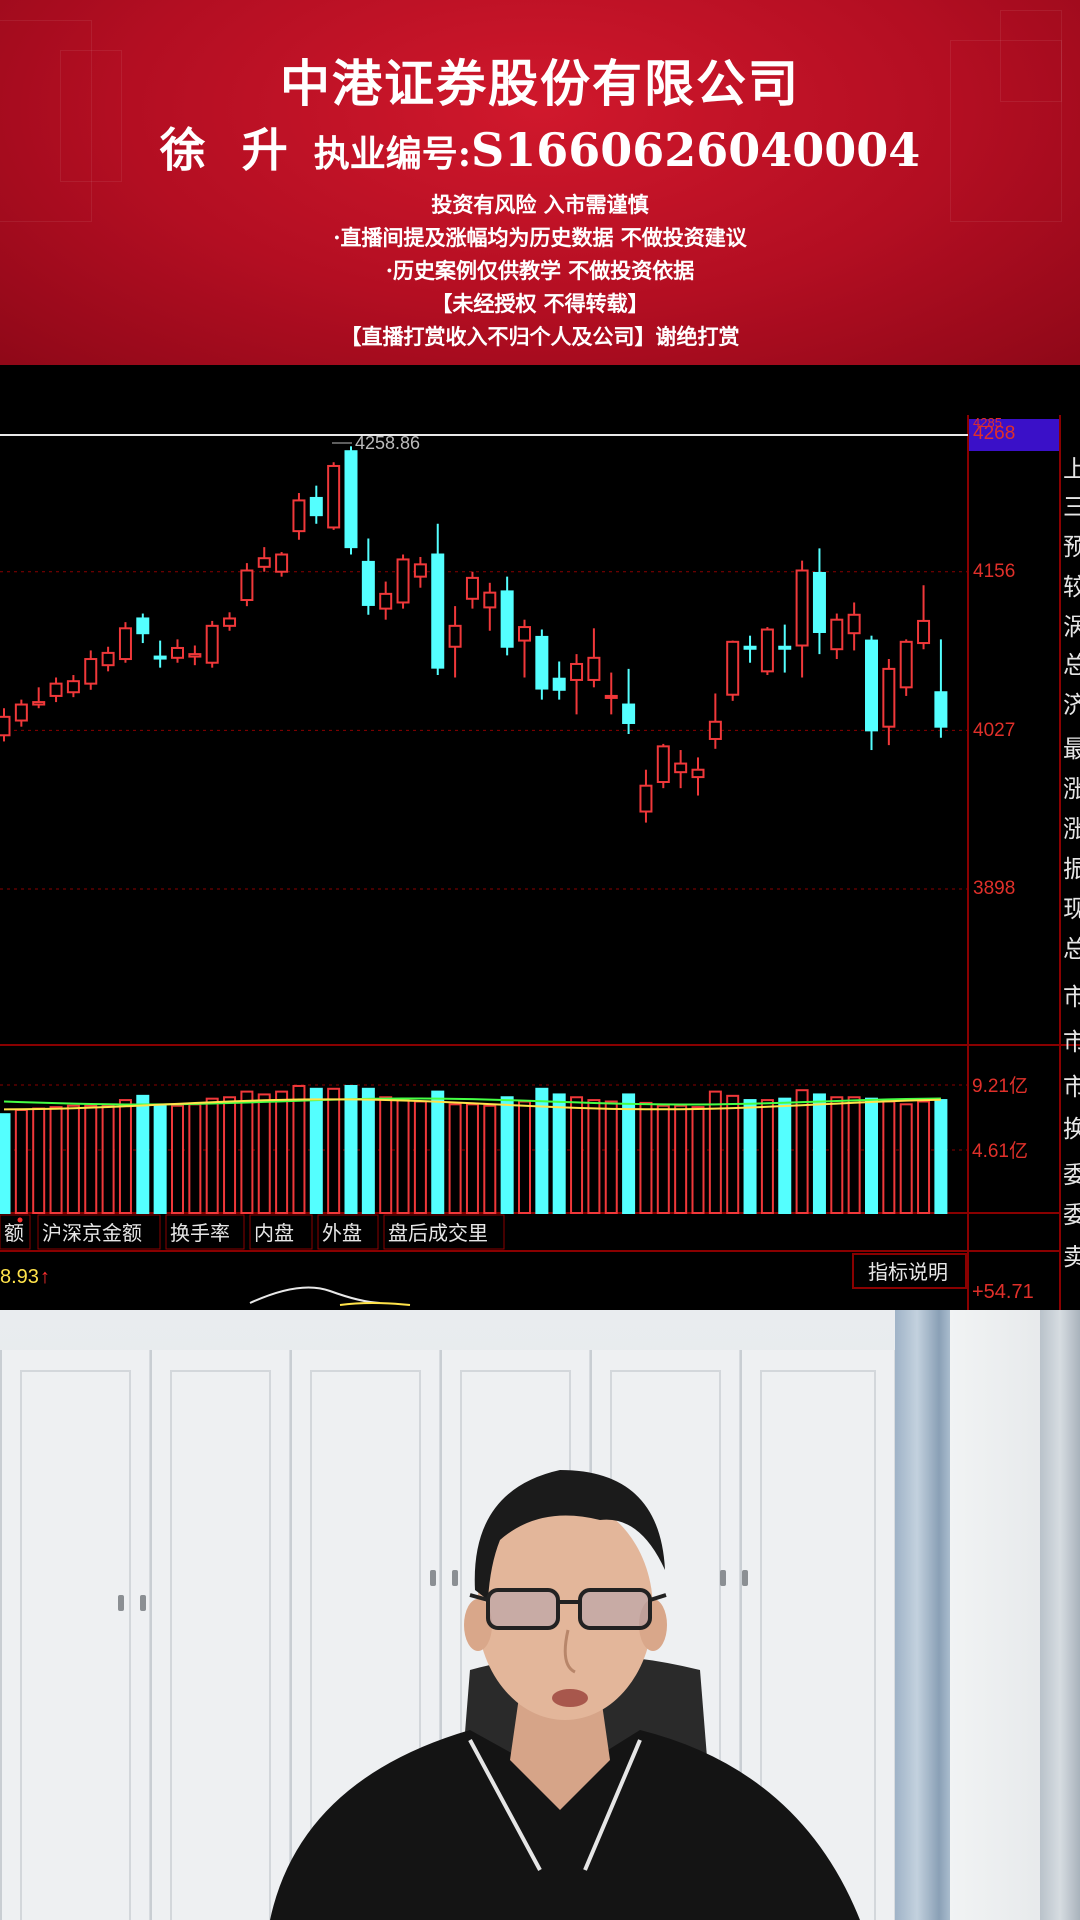 This screenshot has width=1080, height=1920. Describe the element at coordinates (14, 1233) in the screenshot. I see `indicator-tab-label: 额` at that location.